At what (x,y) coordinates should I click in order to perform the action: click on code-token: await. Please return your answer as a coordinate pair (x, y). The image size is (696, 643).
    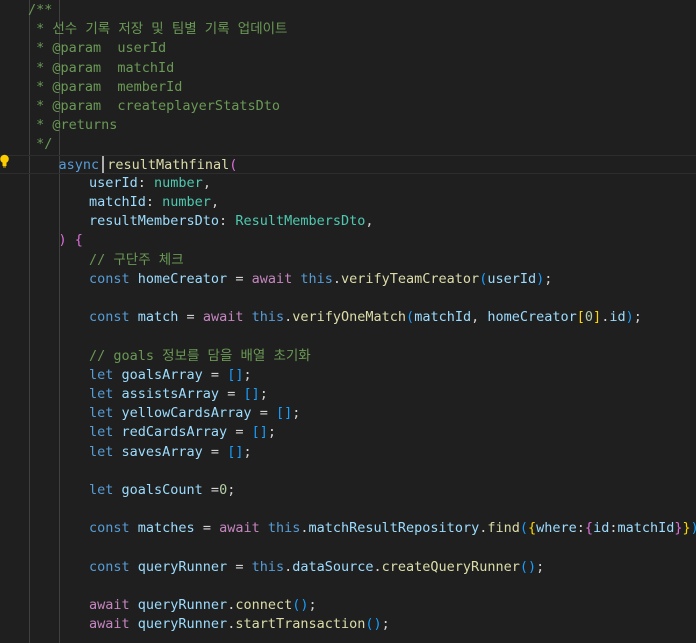
    Looking at the image, I should click on (113, 624).